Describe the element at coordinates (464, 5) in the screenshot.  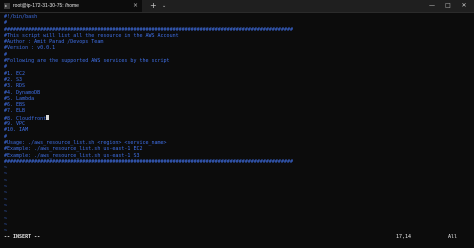
I see `close-window-button: ✕` at that location.